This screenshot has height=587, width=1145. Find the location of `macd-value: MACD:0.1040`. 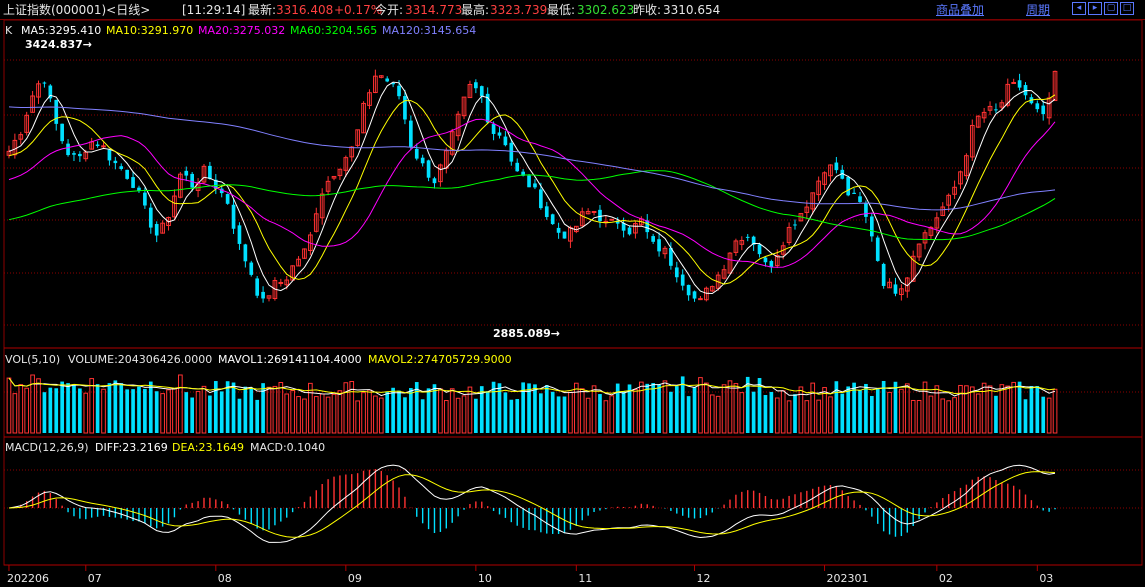

macd-value: MACD:0.1040 is located at coordinates (287, 447).